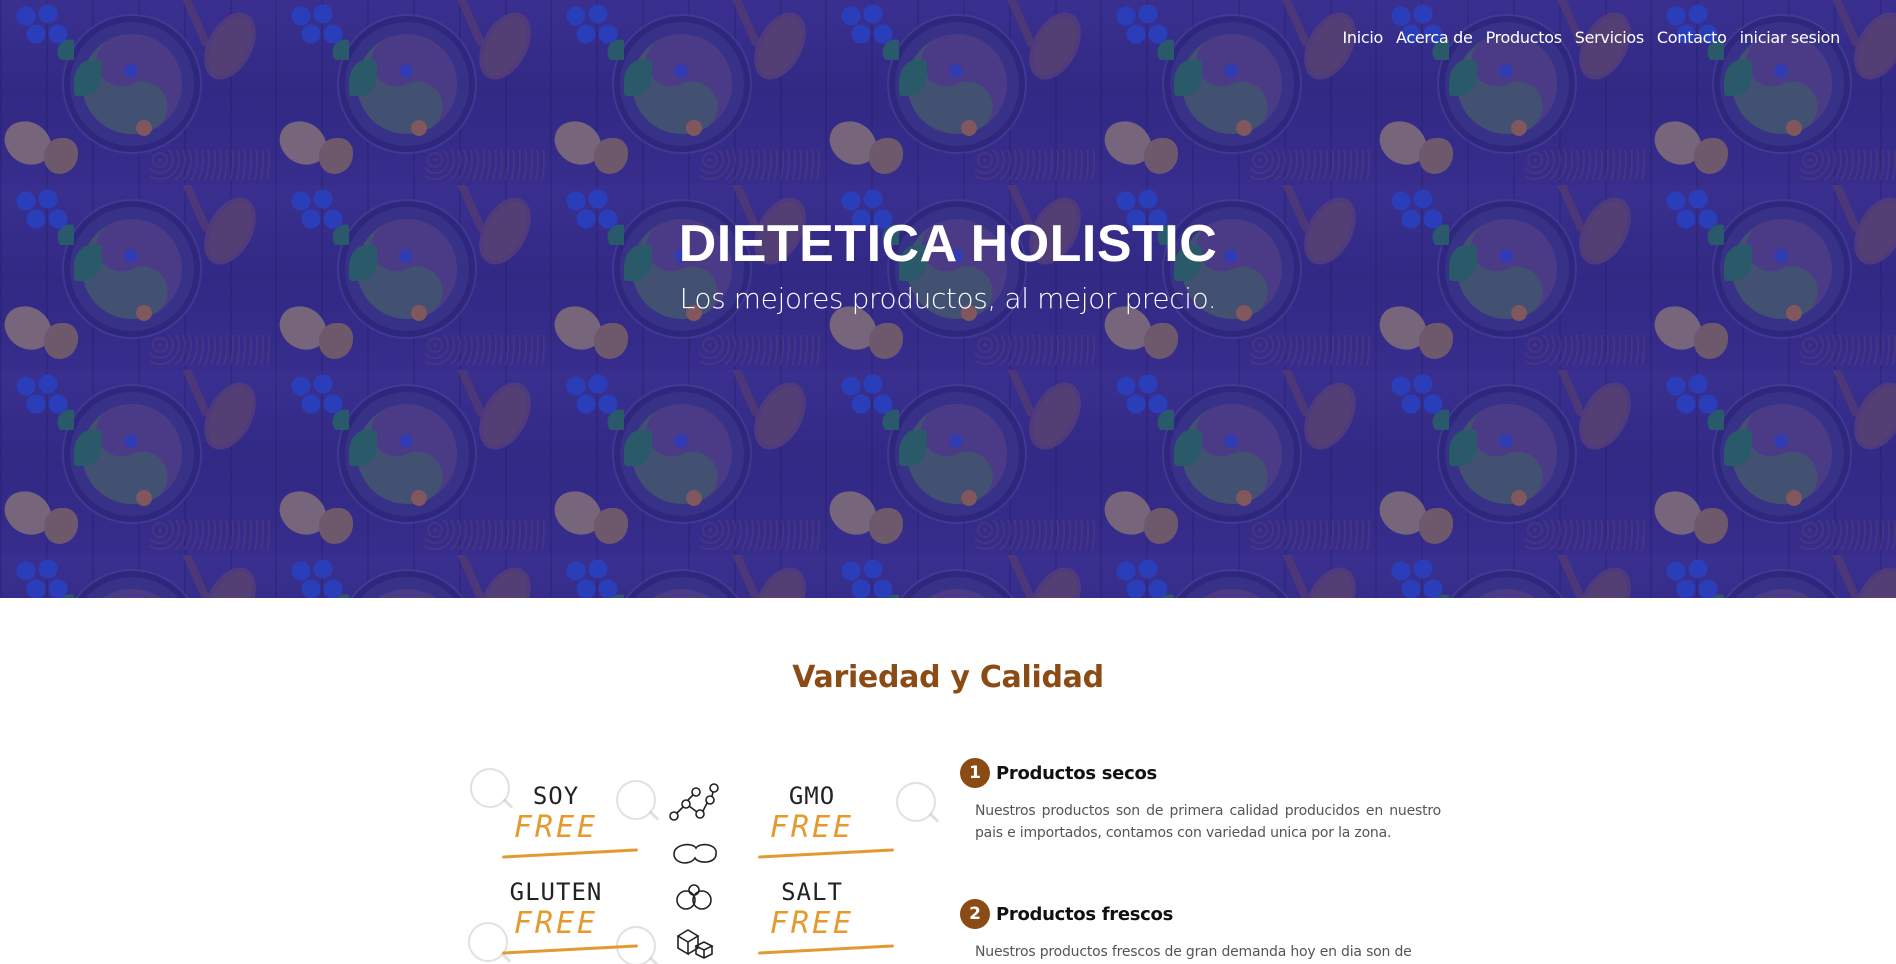 The height and width of the screenshot is (964, 1896). What do you see at coordinates (1200, 914) in the screenshot?
I see `feature-header: 2 Productos frescos` at bounding box center [1200, 914].